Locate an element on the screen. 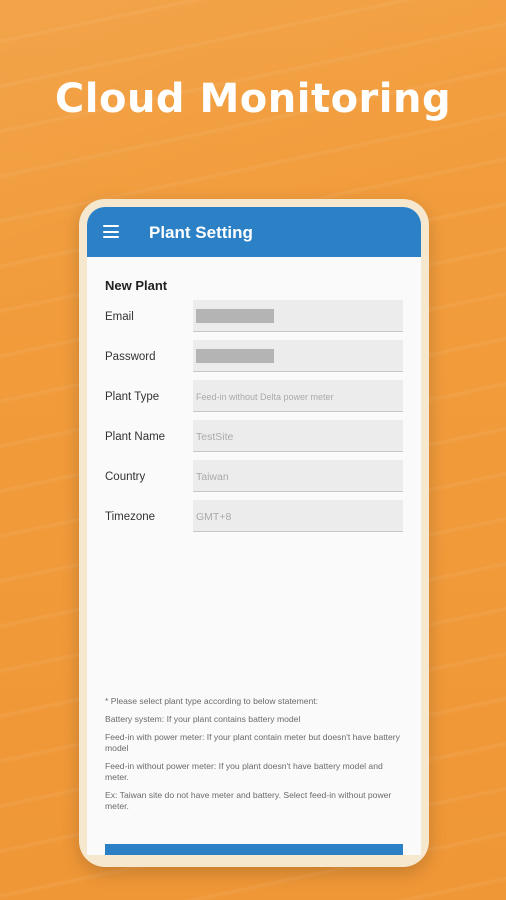 This screenshot has height=900, width=506. email-row: Email is located at coordinates (255, 317).